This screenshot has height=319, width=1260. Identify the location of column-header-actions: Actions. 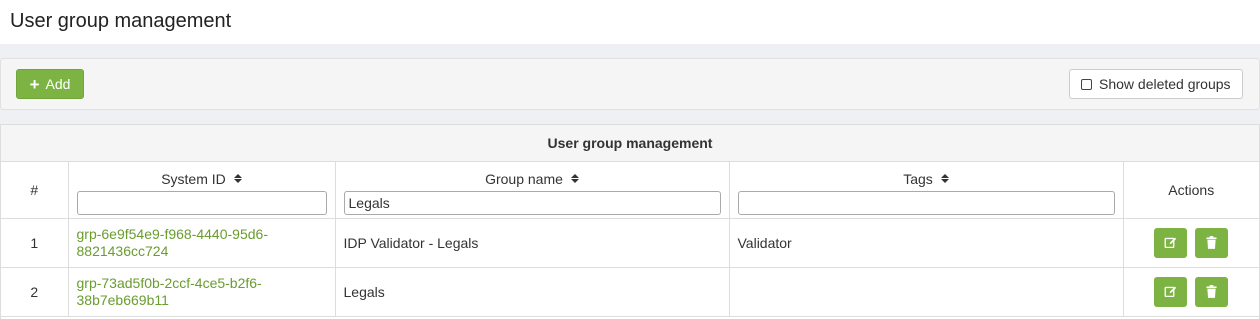
(1190, 190).